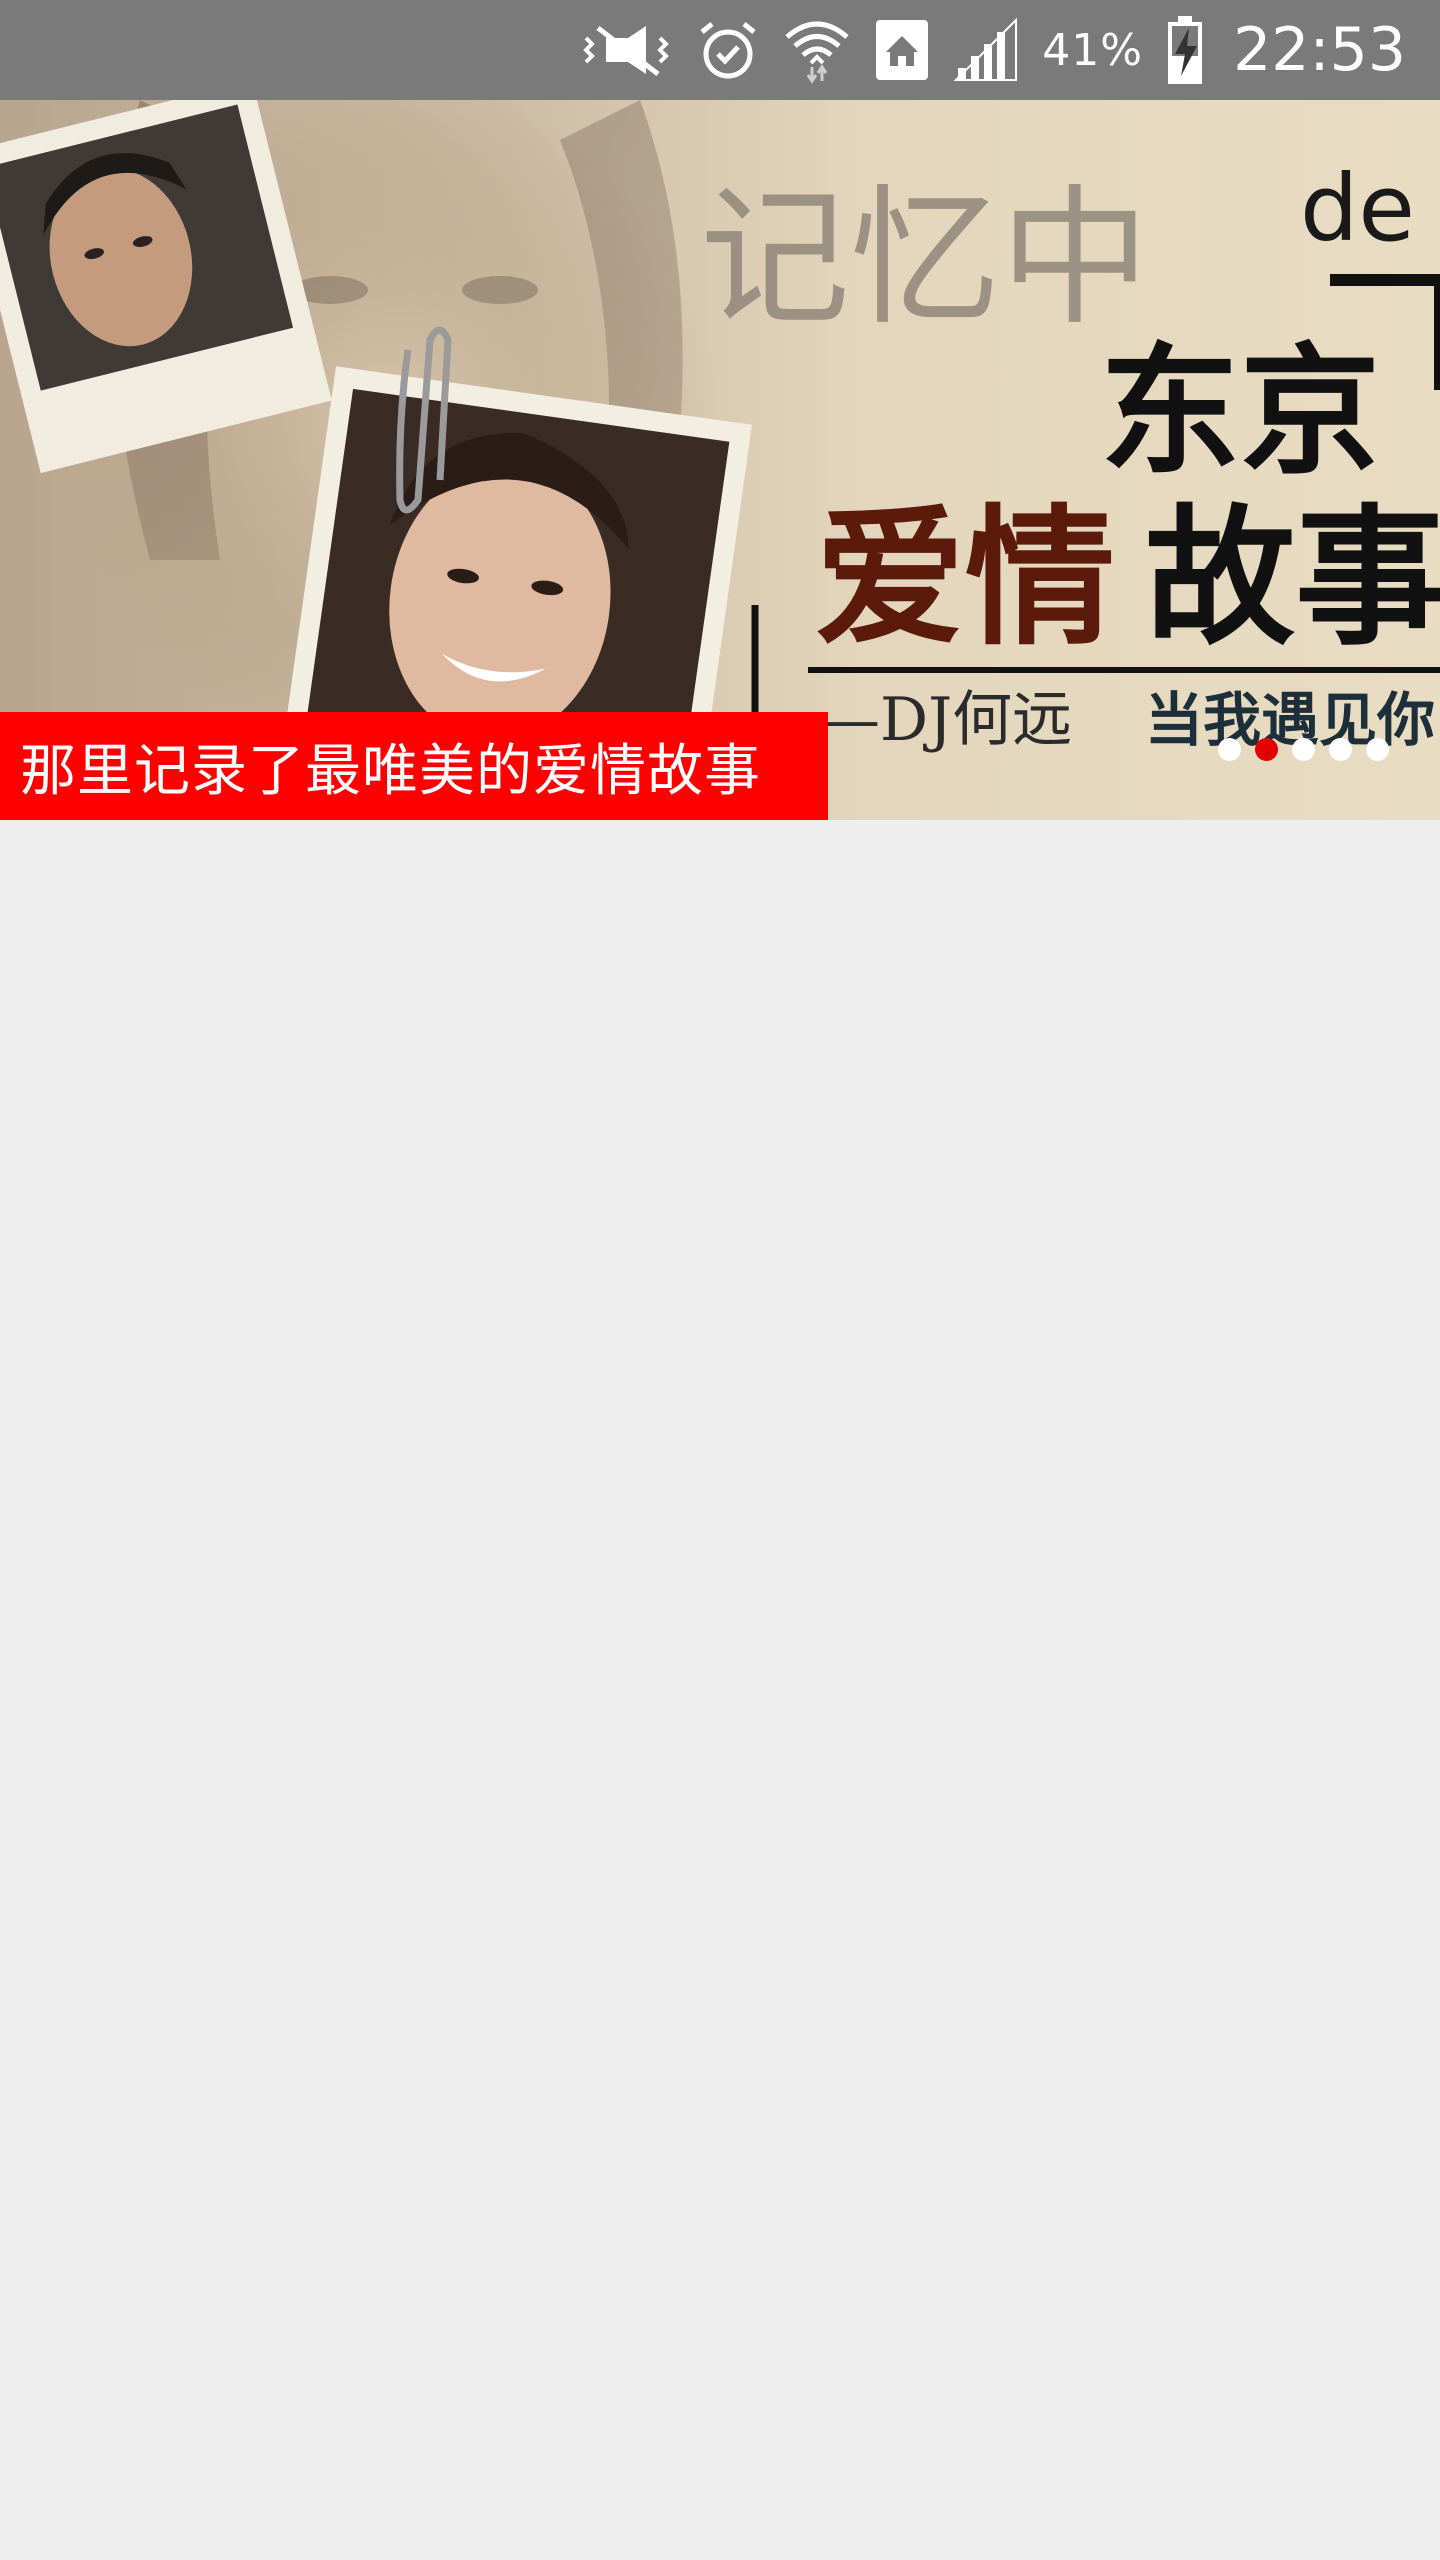 The width and height of the screenshot is (1440, 2560). What do you see at coordinates (626, 50) in the screenshot?
I see `mute-vibrate-icon` at bounding box center [626, 50].